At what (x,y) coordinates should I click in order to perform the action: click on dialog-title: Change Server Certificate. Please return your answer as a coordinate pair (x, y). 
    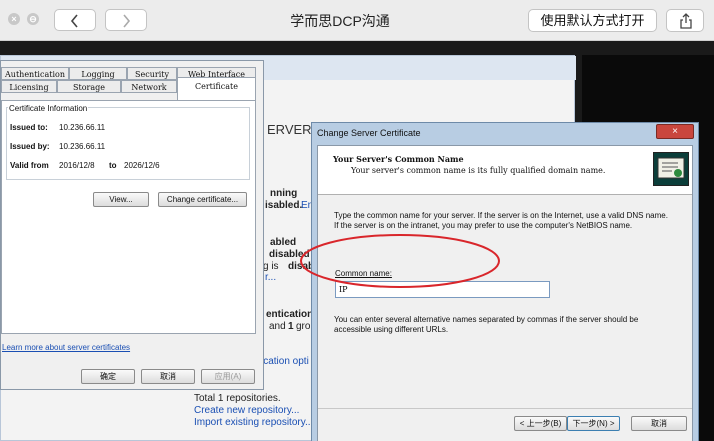
    Looking at the image, I should click on (369, 133).